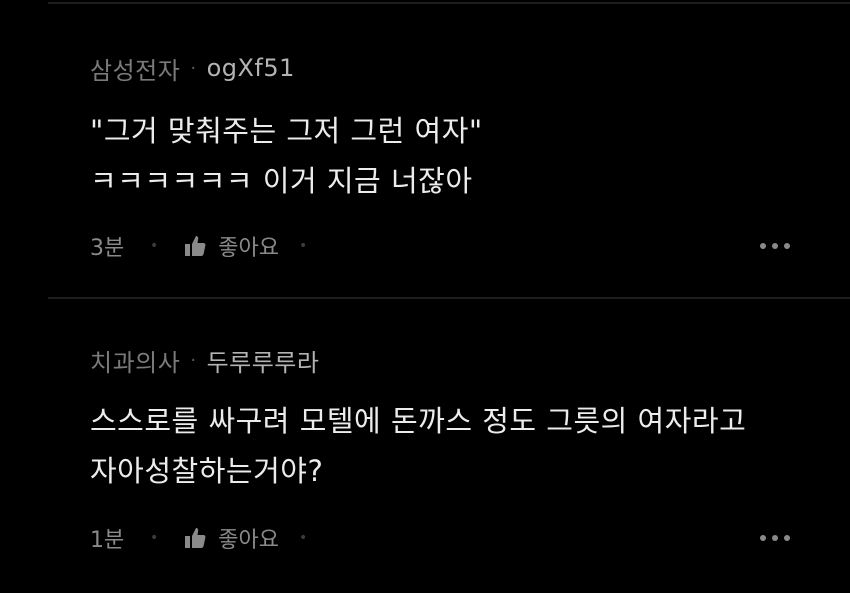 Image resolution: width=850 pixels, height=593 pixels. What do you see at coordinates (107, 248) in the screenshot?
I see `comment-timestamp: 3분` at bounding box center [107, 248].